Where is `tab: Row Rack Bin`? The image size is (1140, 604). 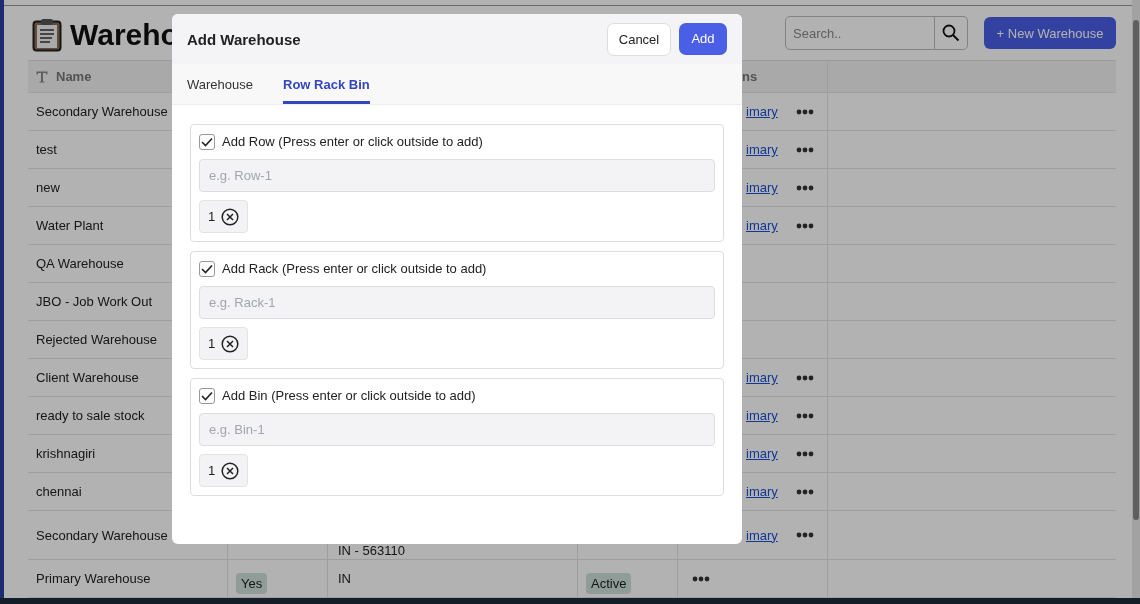 tab: Row Rack Bin is located at coordinates (326, 84).